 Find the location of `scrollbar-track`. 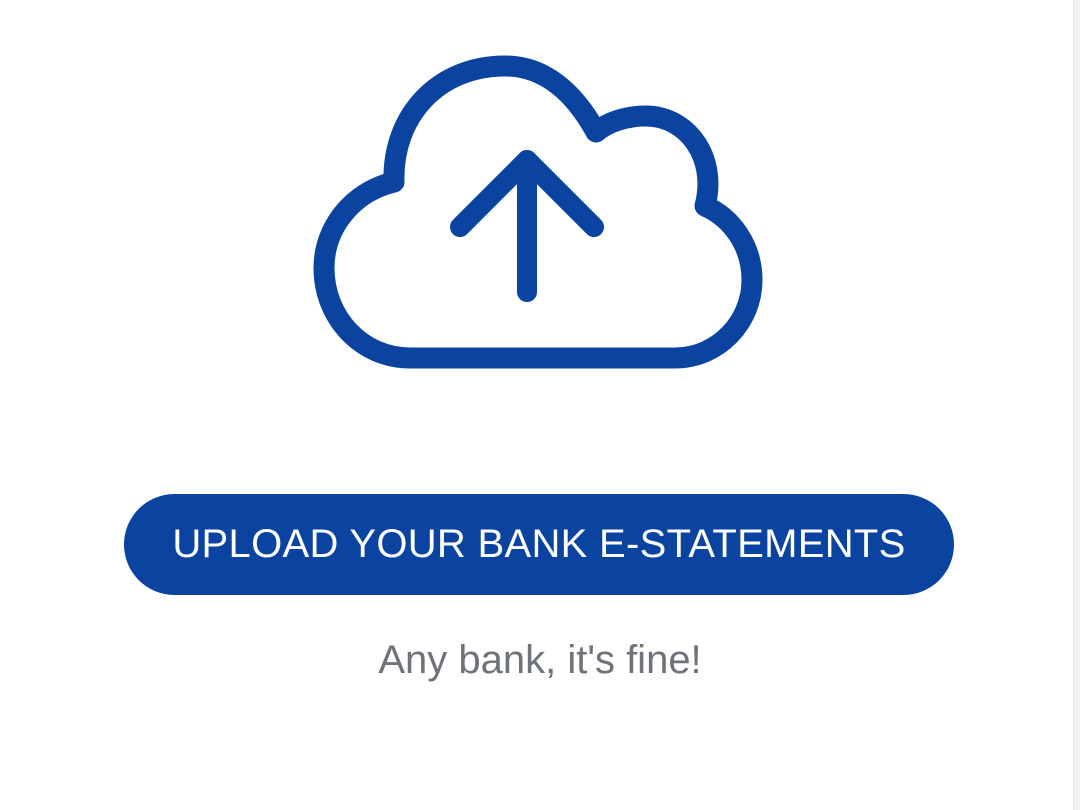

scrollbar-track is located at coordinates (1076, 405).